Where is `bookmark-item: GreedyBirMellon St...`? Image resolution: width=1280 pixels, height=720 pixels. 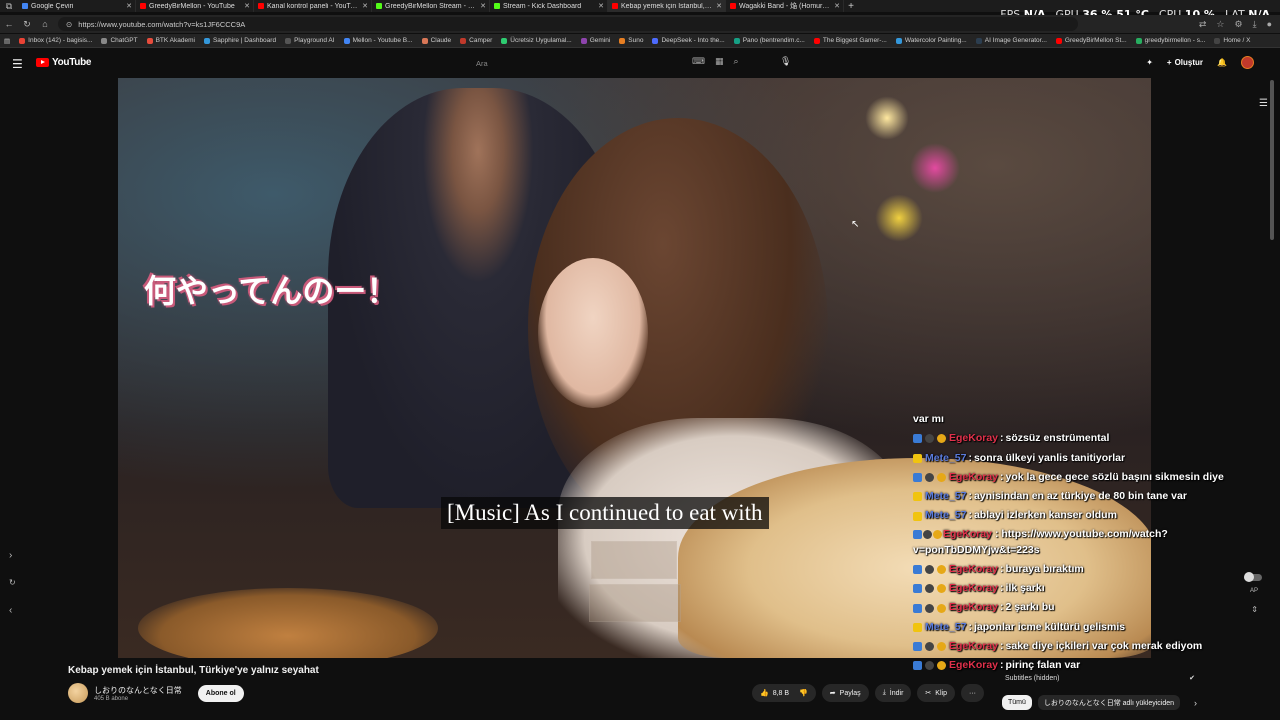 bookmark-item: GreedyBirMellon St... is located at coordinates (1091, 40).